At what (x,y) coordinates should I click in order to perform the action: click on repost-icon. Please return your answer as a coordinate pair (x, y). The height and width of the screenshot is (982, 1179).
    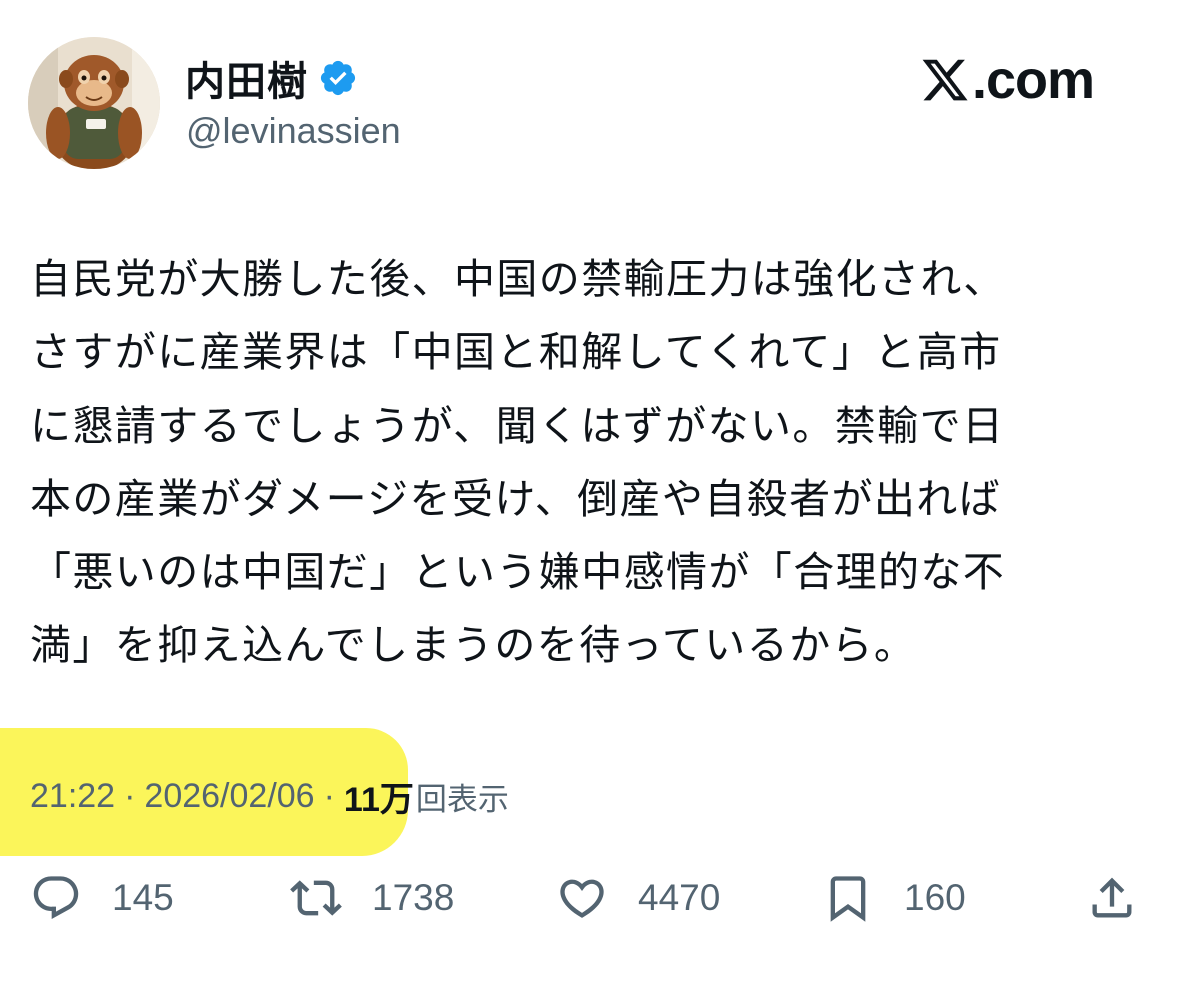
    Looking at the image, I should click on (316, 898).